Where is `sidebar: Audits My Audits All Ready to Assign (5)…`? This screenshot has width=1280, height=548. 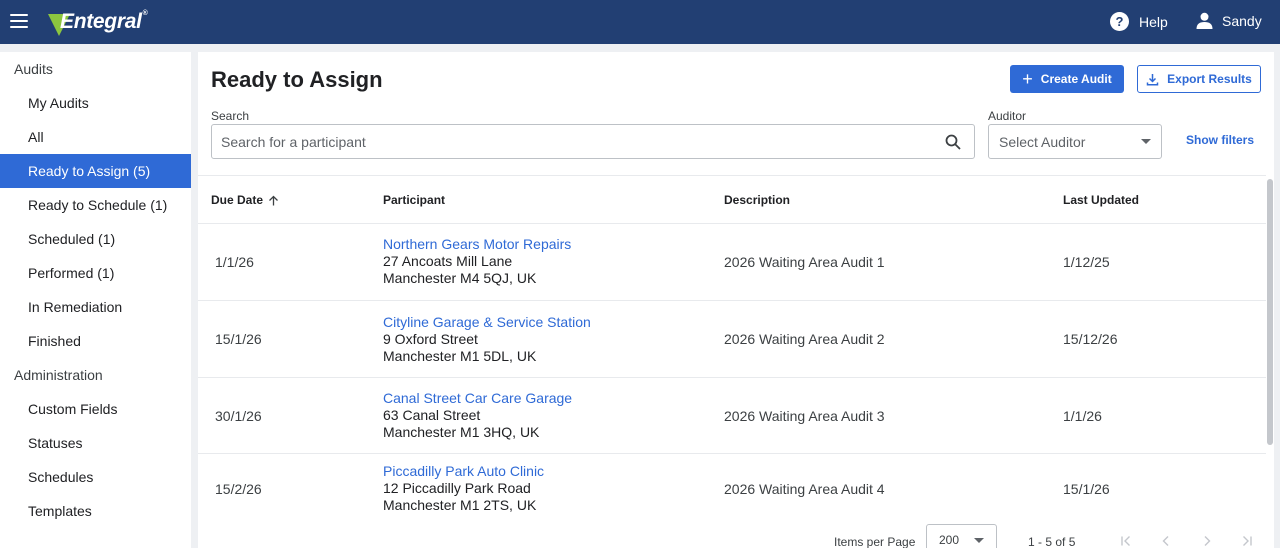 sidebar: Audits My Audits All Ready to Assign (5)… is located at coordinates (95, 300).